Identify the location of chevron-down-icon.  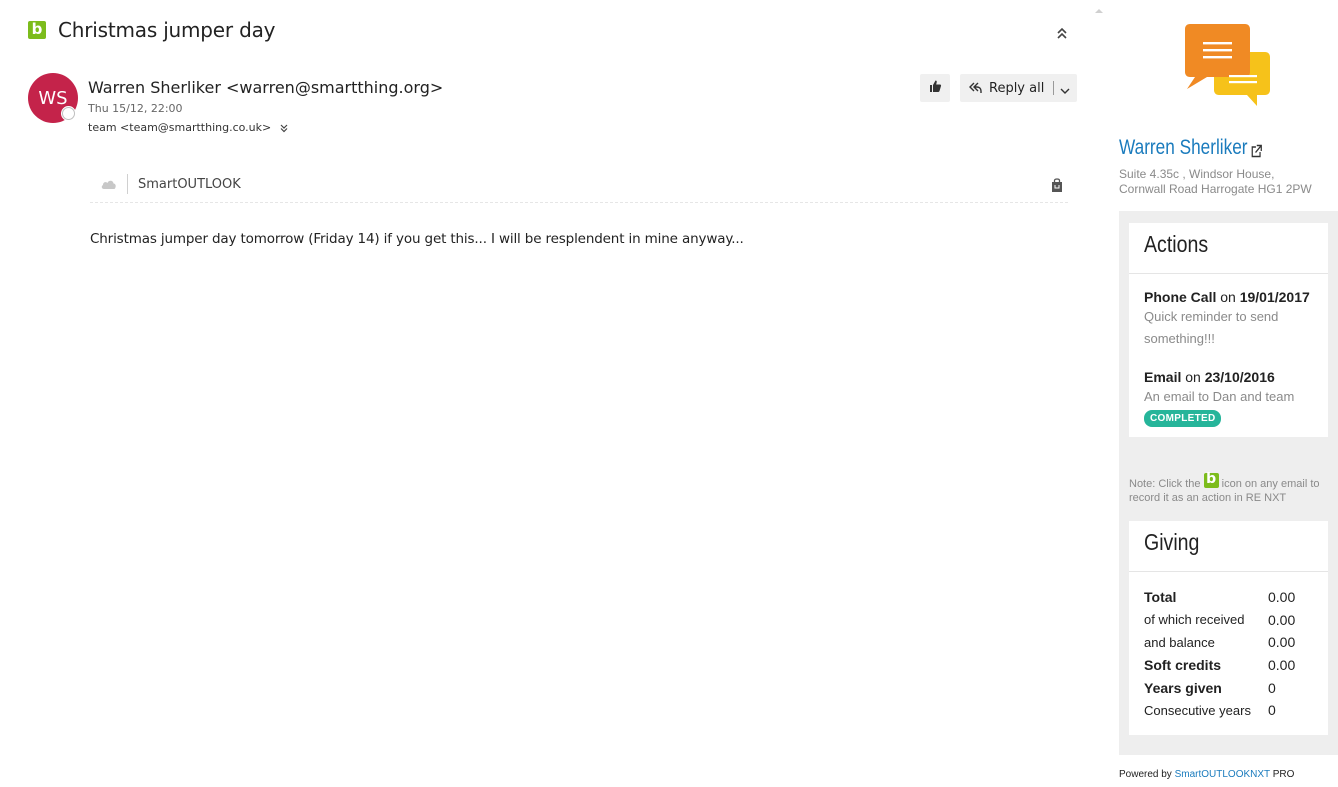
(1065, 88).